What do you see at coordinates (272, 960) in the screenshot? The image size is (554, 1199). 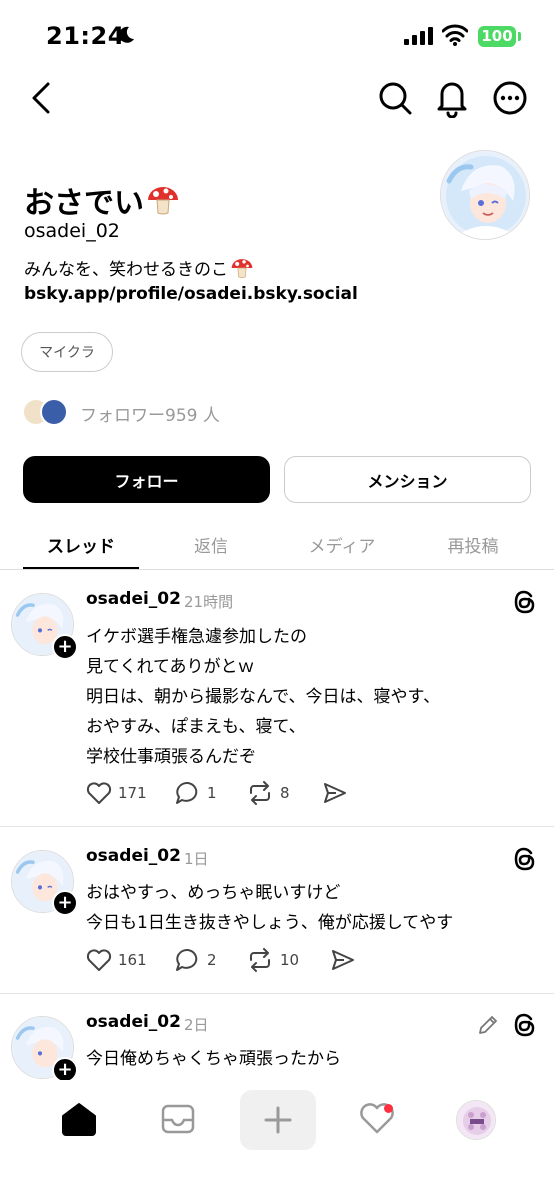 I see `repost-button: 10` at bounding box center [272, 960].